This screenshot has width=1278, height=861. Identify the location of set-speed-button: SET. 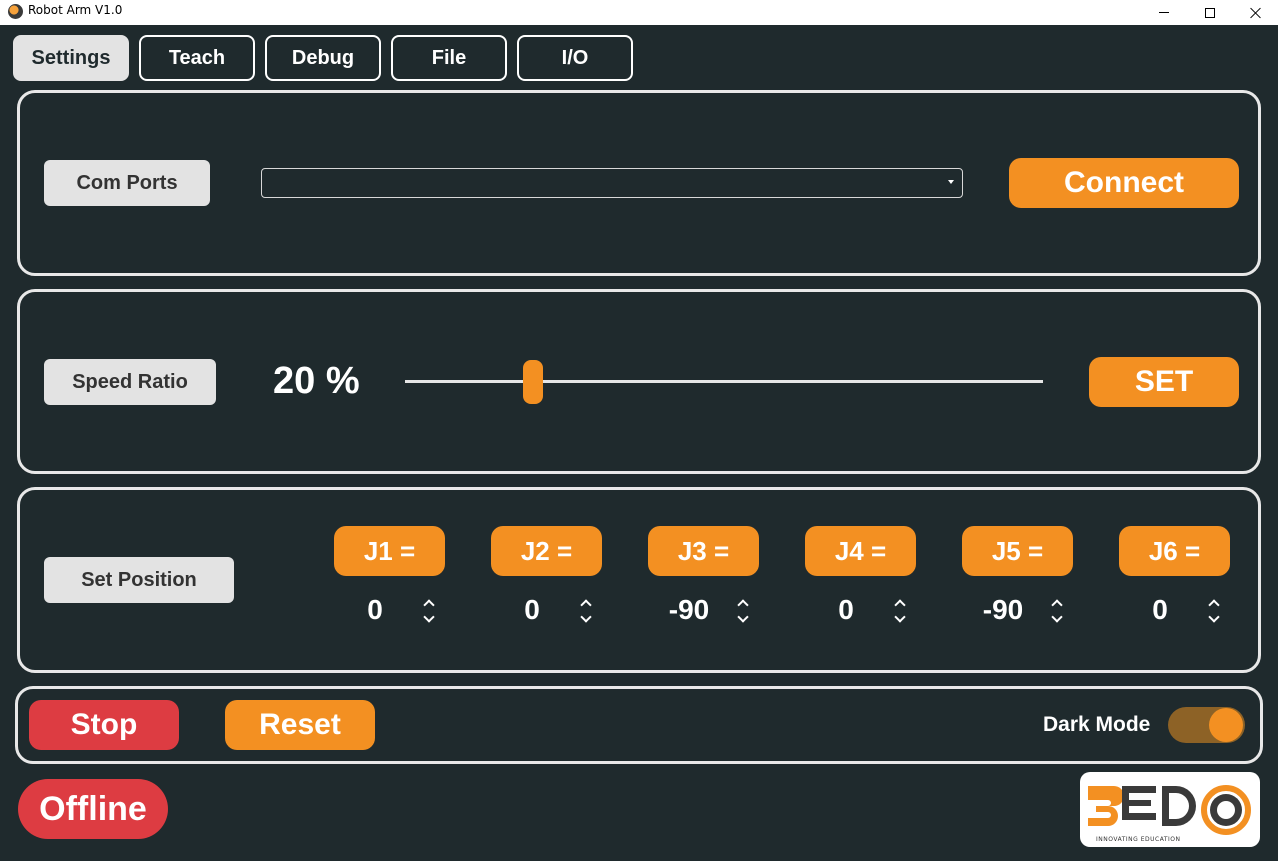
(1164, 382).